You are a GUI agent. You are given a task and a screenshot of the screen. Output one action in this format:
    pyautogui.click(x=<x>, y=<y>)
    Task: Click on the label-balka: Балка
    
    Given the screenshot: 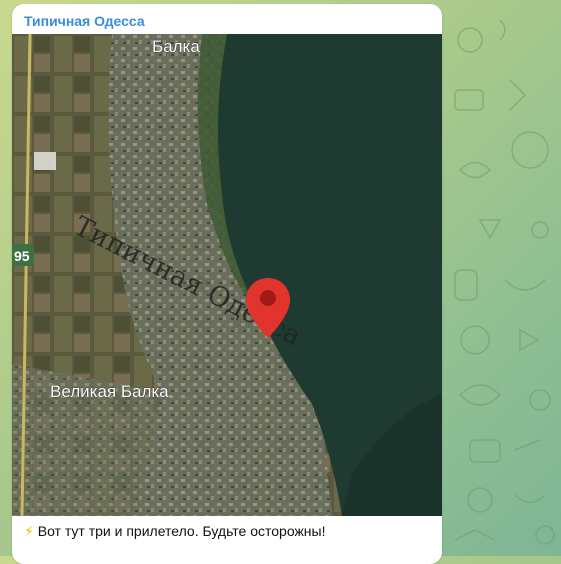 What is the action you would take?
    pyautogui.click(x=176, y=46)
    